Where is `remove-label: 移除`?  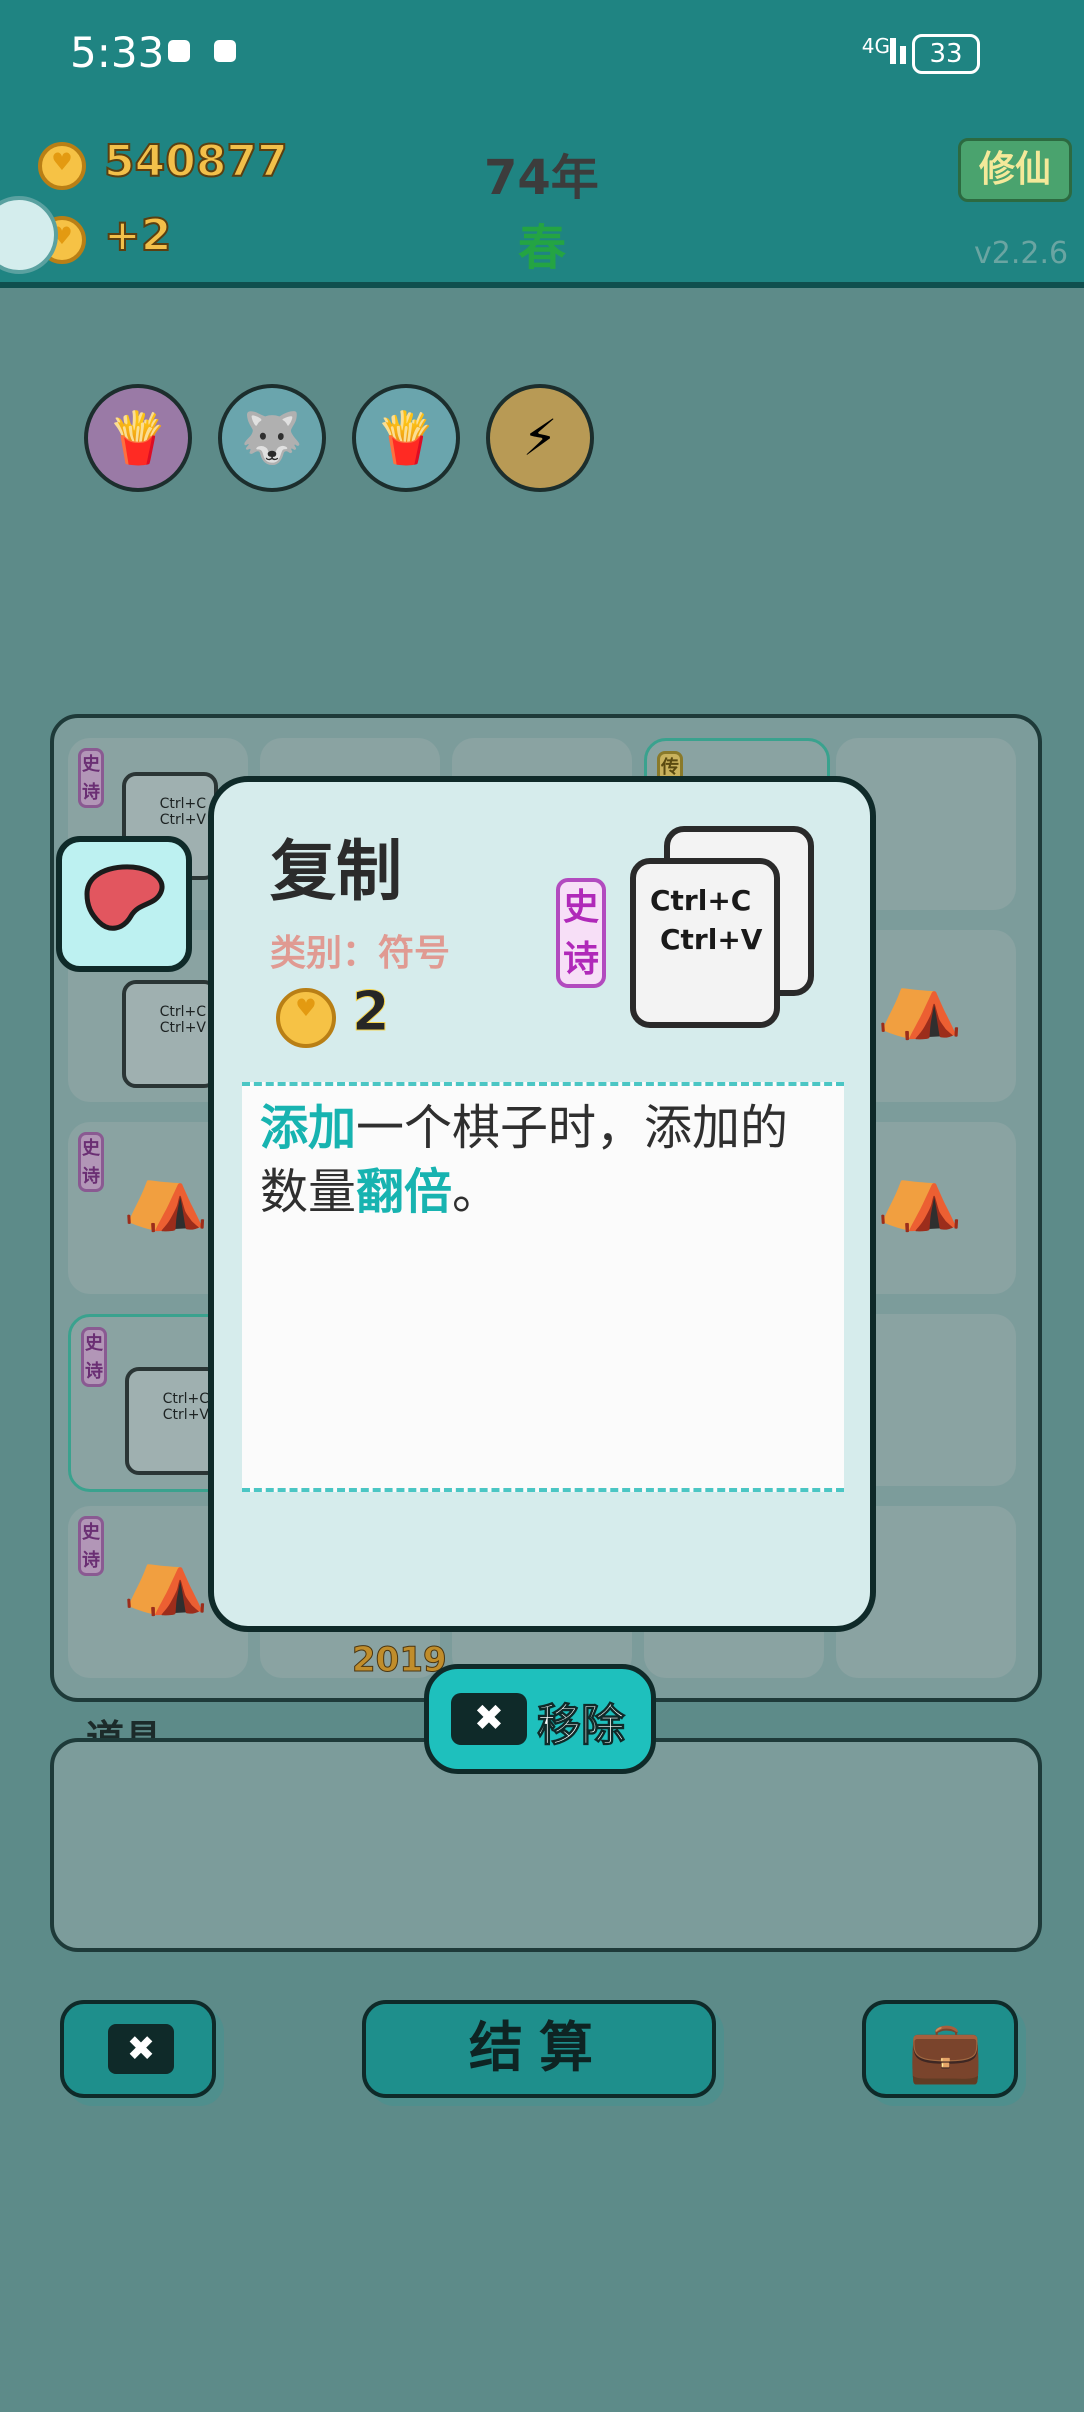
remove-label: 移除 is located at coordinates (581, 1726).